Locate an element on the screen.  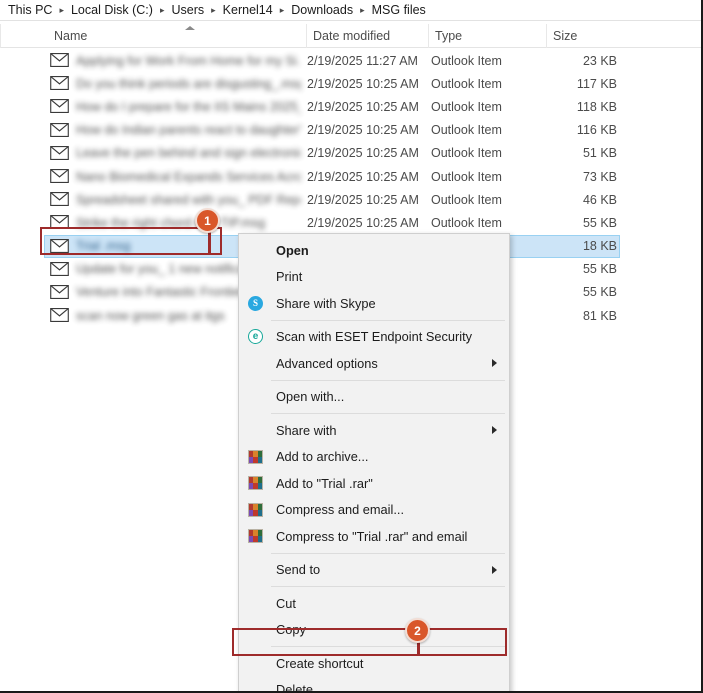
context-menu-item-copy: Copy is located at coordinates (374, 630).